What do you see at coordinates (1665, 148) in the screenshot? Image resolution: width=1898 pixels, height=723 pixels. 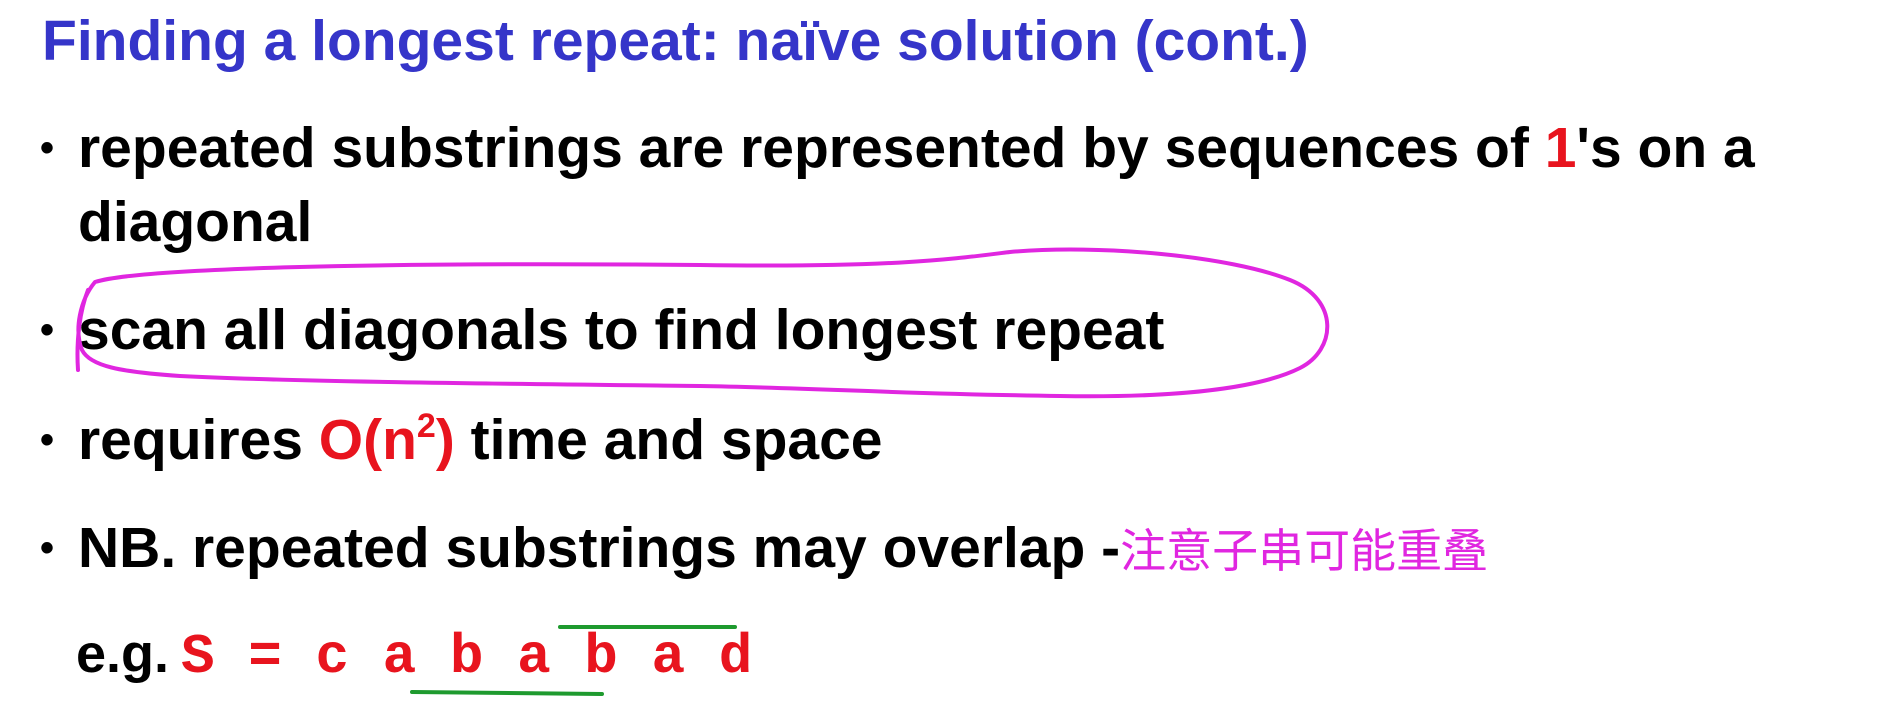 I see `bullet-text-end: 's on a` at bounding box center [1665, 148].